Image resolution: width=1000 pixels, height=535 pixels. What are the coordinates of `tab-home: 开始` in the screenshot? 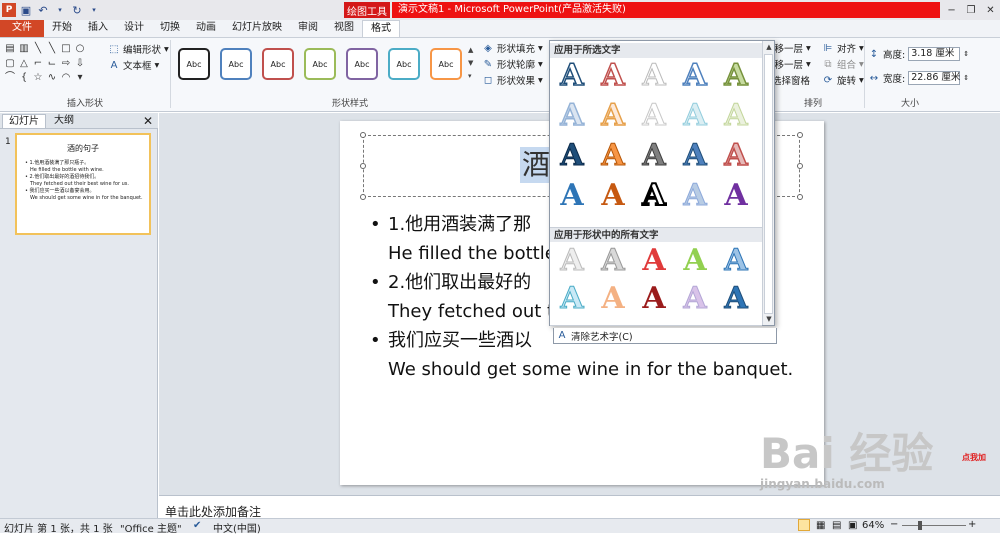 It's located at (62, 28).